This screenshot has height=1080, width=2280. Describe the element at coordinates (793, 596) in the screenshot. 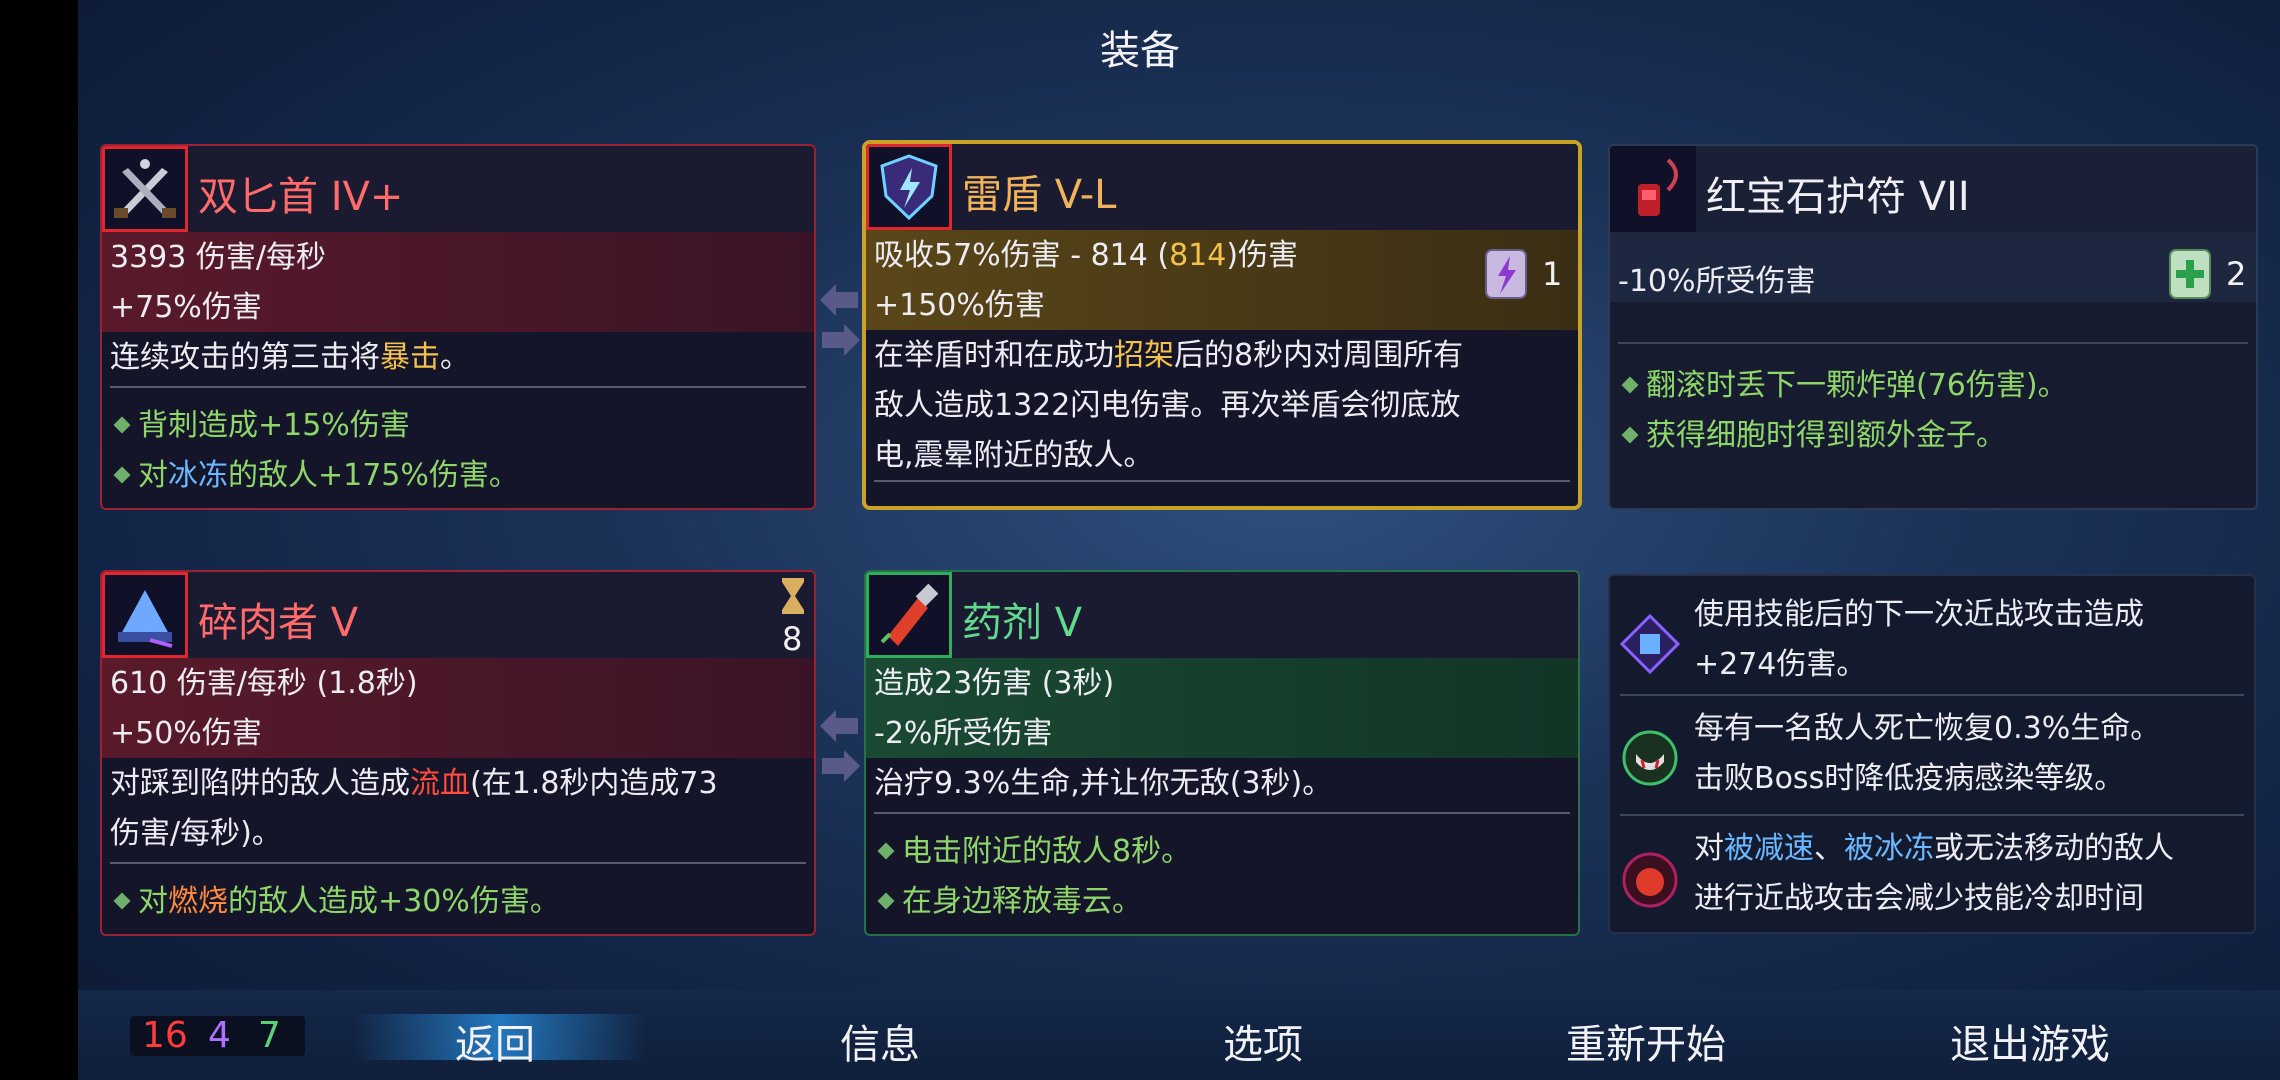

I see `hourglass-icon` at that location.